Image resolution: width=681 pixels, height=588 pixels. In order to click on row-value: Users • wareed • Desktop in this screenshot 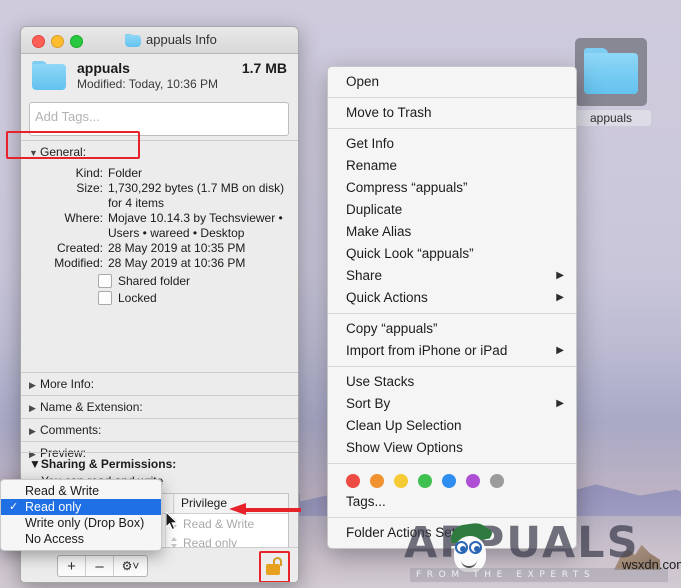, I will do `click(176, 233)`.